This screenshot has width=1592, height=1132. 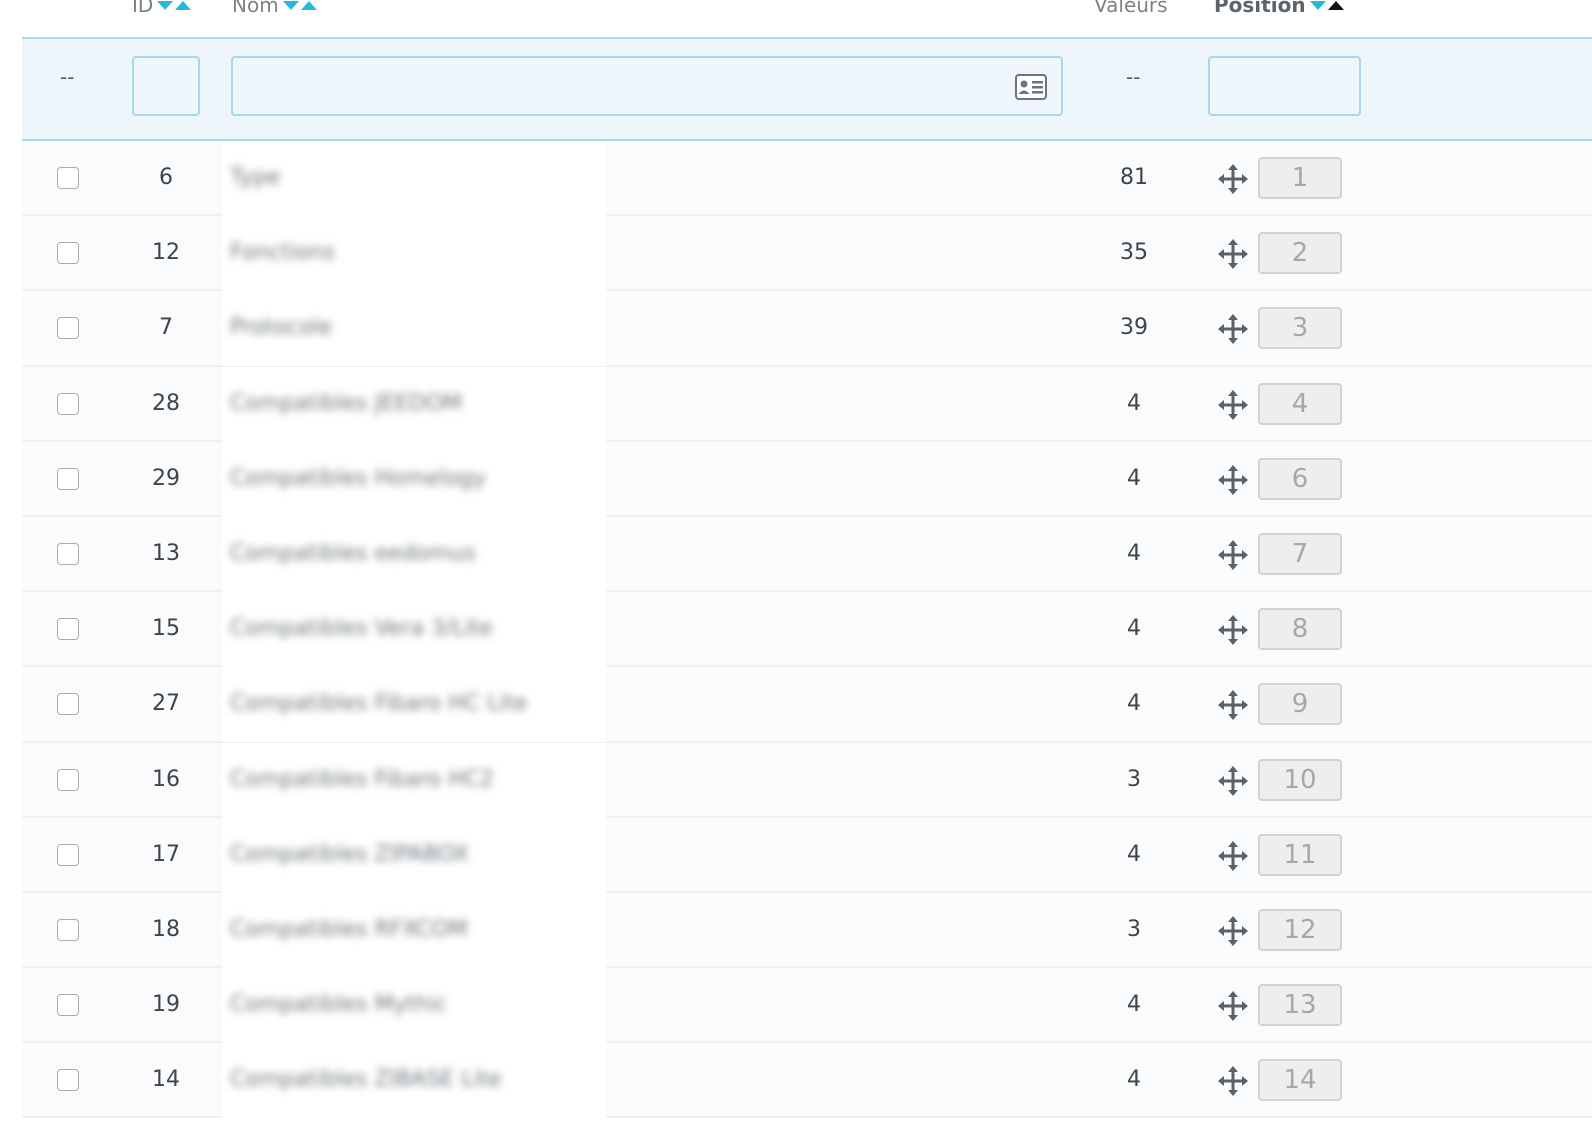 What do you see at coordinates (807, 1081) in the screenshot?
I see `table-row: 14 Compatibles ZIBASE Lite 4 14` at bounding box center [807, 1081].